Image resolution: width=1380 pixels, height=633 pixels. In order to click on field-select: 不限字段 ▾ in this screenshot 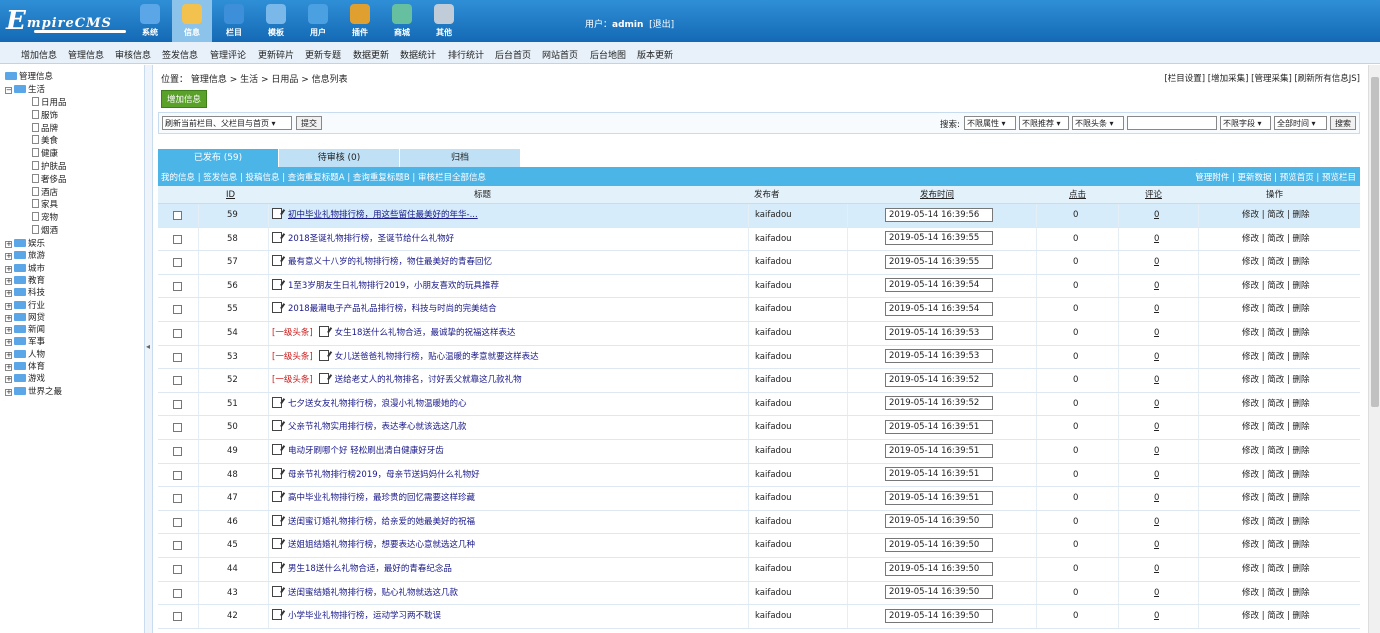, I will do `click(1245, 123)`.